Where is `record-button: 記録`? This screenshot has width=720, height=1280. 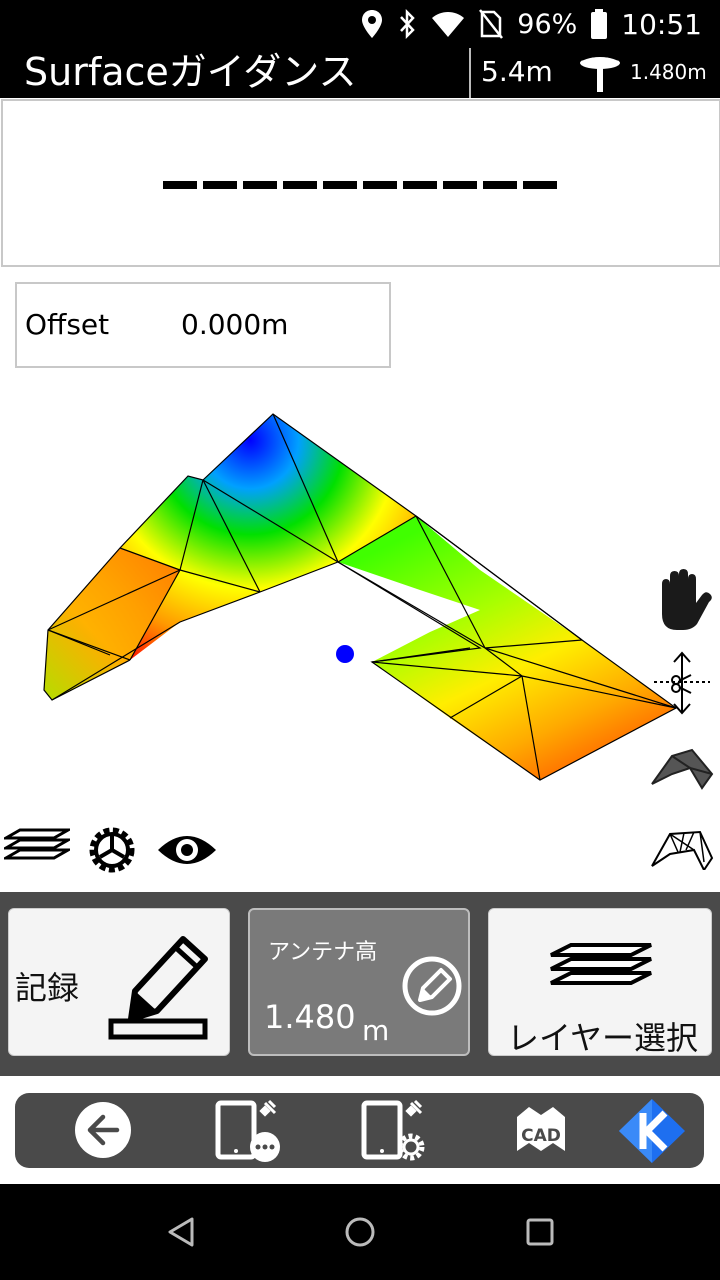 record-button: 記録 is located at coordinates (119, 982).